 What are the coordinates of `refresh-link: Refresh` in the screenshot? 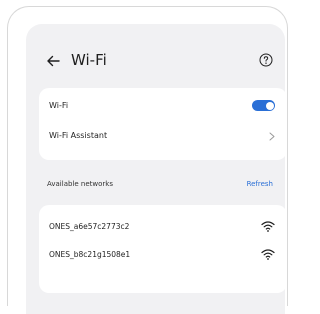 It's located at (260, 184).